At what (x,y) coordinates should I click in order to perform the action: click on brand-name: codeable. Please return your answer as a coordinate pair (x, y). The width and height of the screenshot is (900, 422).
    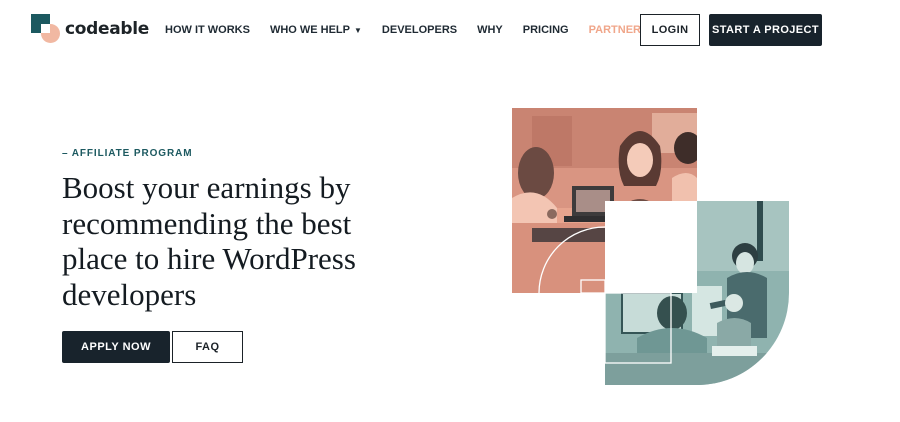
    Looking at the image, I should click on (106, 29).